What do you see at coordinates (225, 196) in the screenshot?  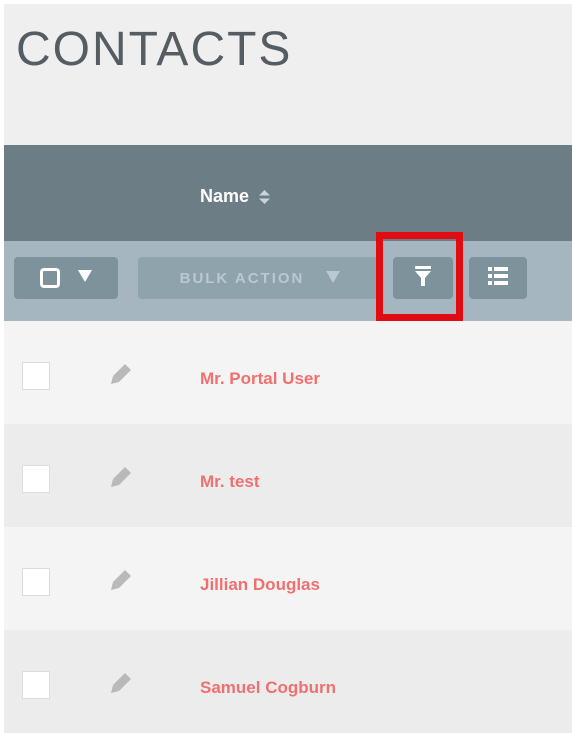 I see `column-header-label: Name` at bounding box center [225, 196].